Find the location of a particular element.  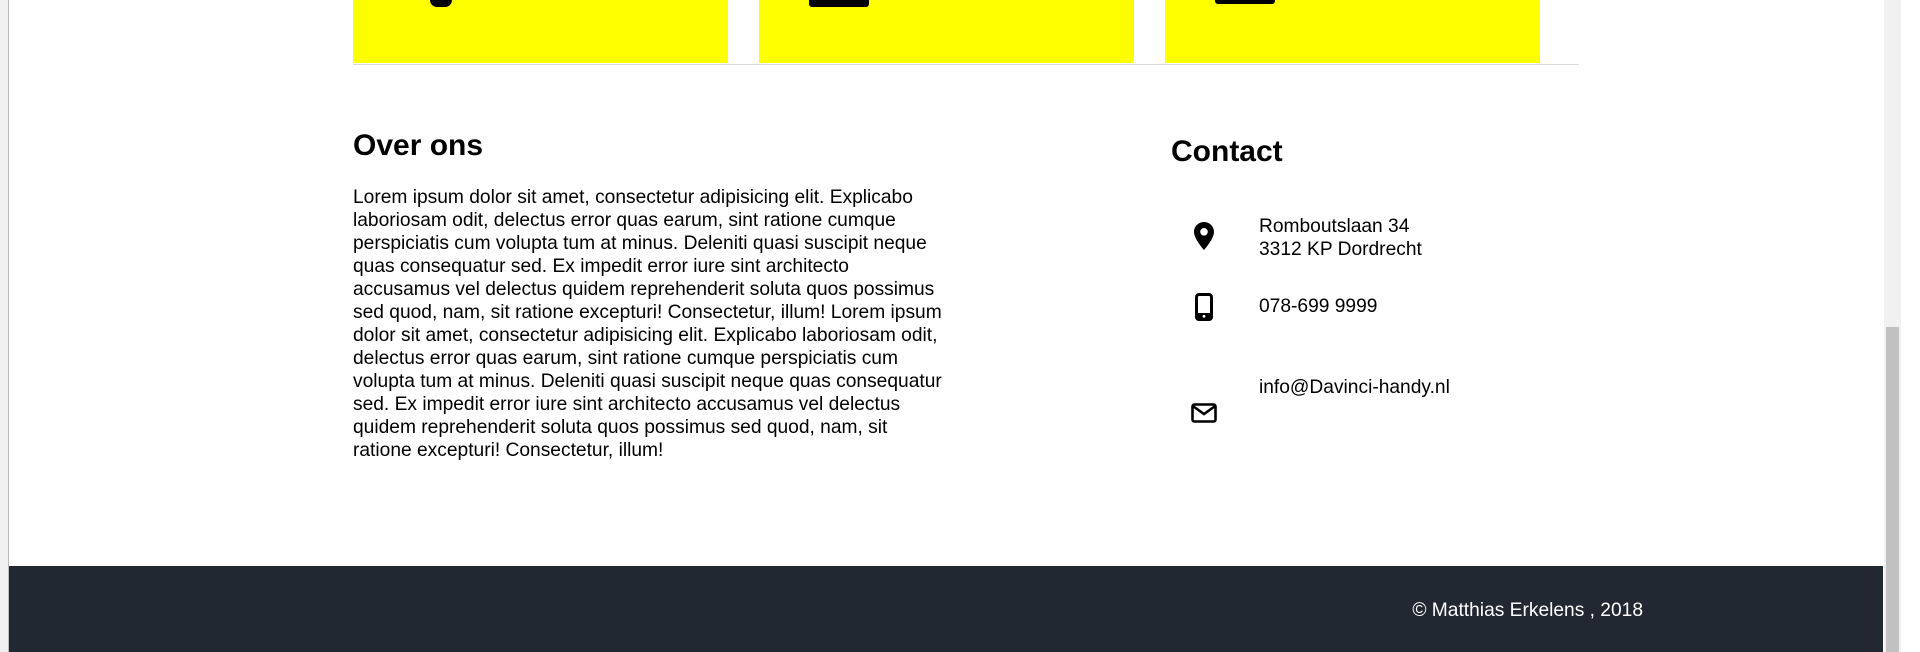

footer: © Matthias Erkelens , 2018 is located at coordinates (946, 609).